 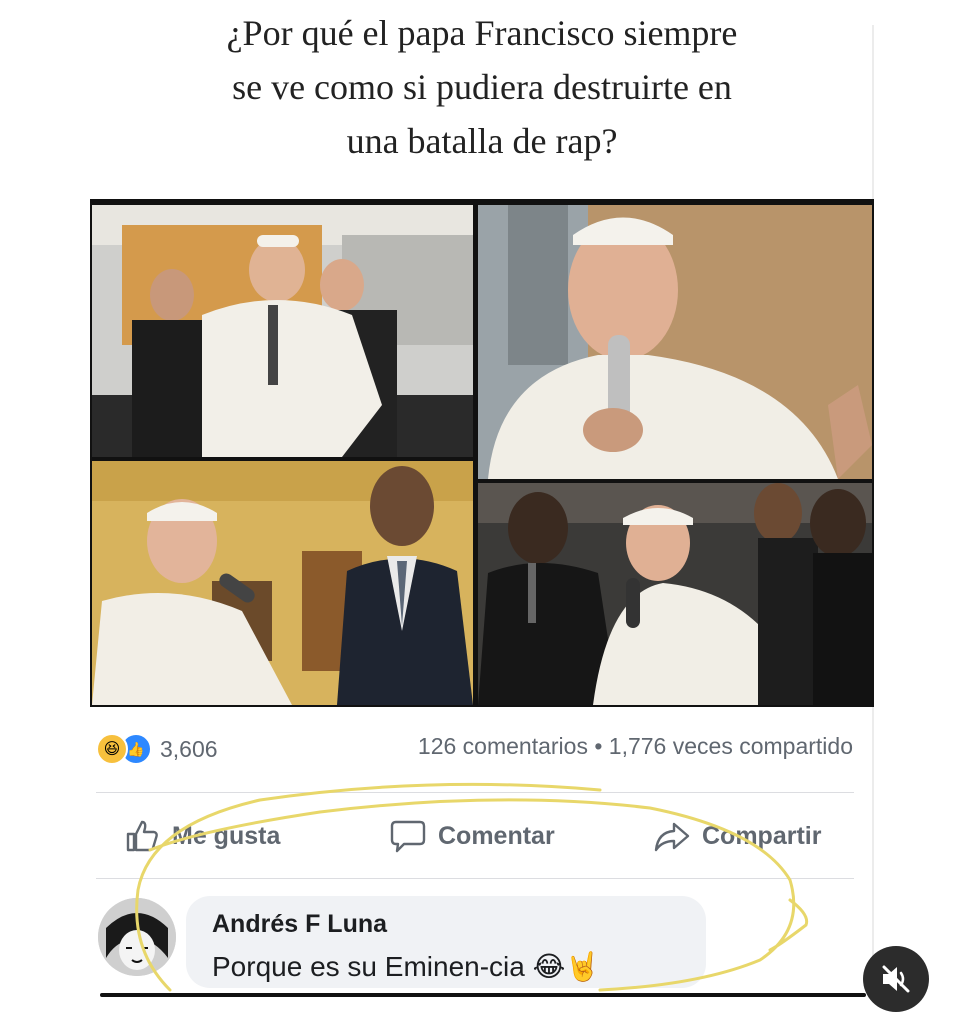 I want to click on comment-item: Andrés F Luna Porque es su Eminen-cia 😂🤘, so click(x=446, y=942).